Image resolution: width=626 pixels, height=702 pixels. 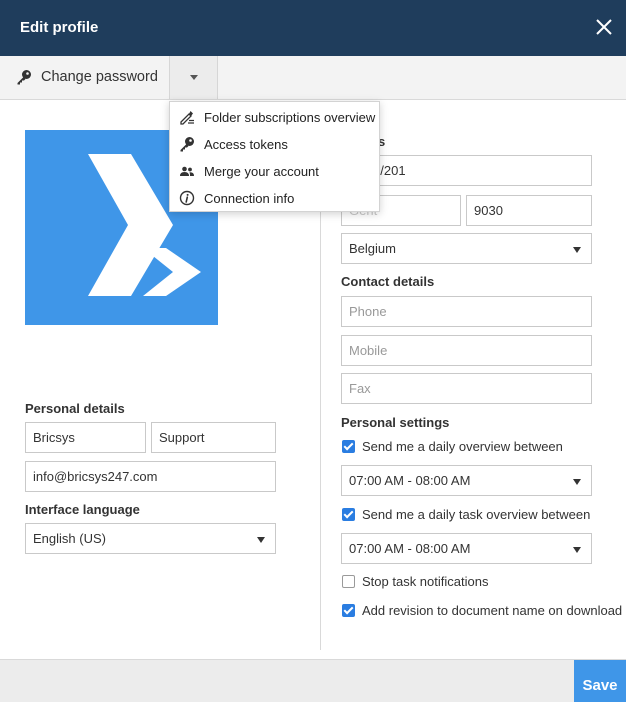 I want to click on save-button: Save, so click(x=600, y=681).